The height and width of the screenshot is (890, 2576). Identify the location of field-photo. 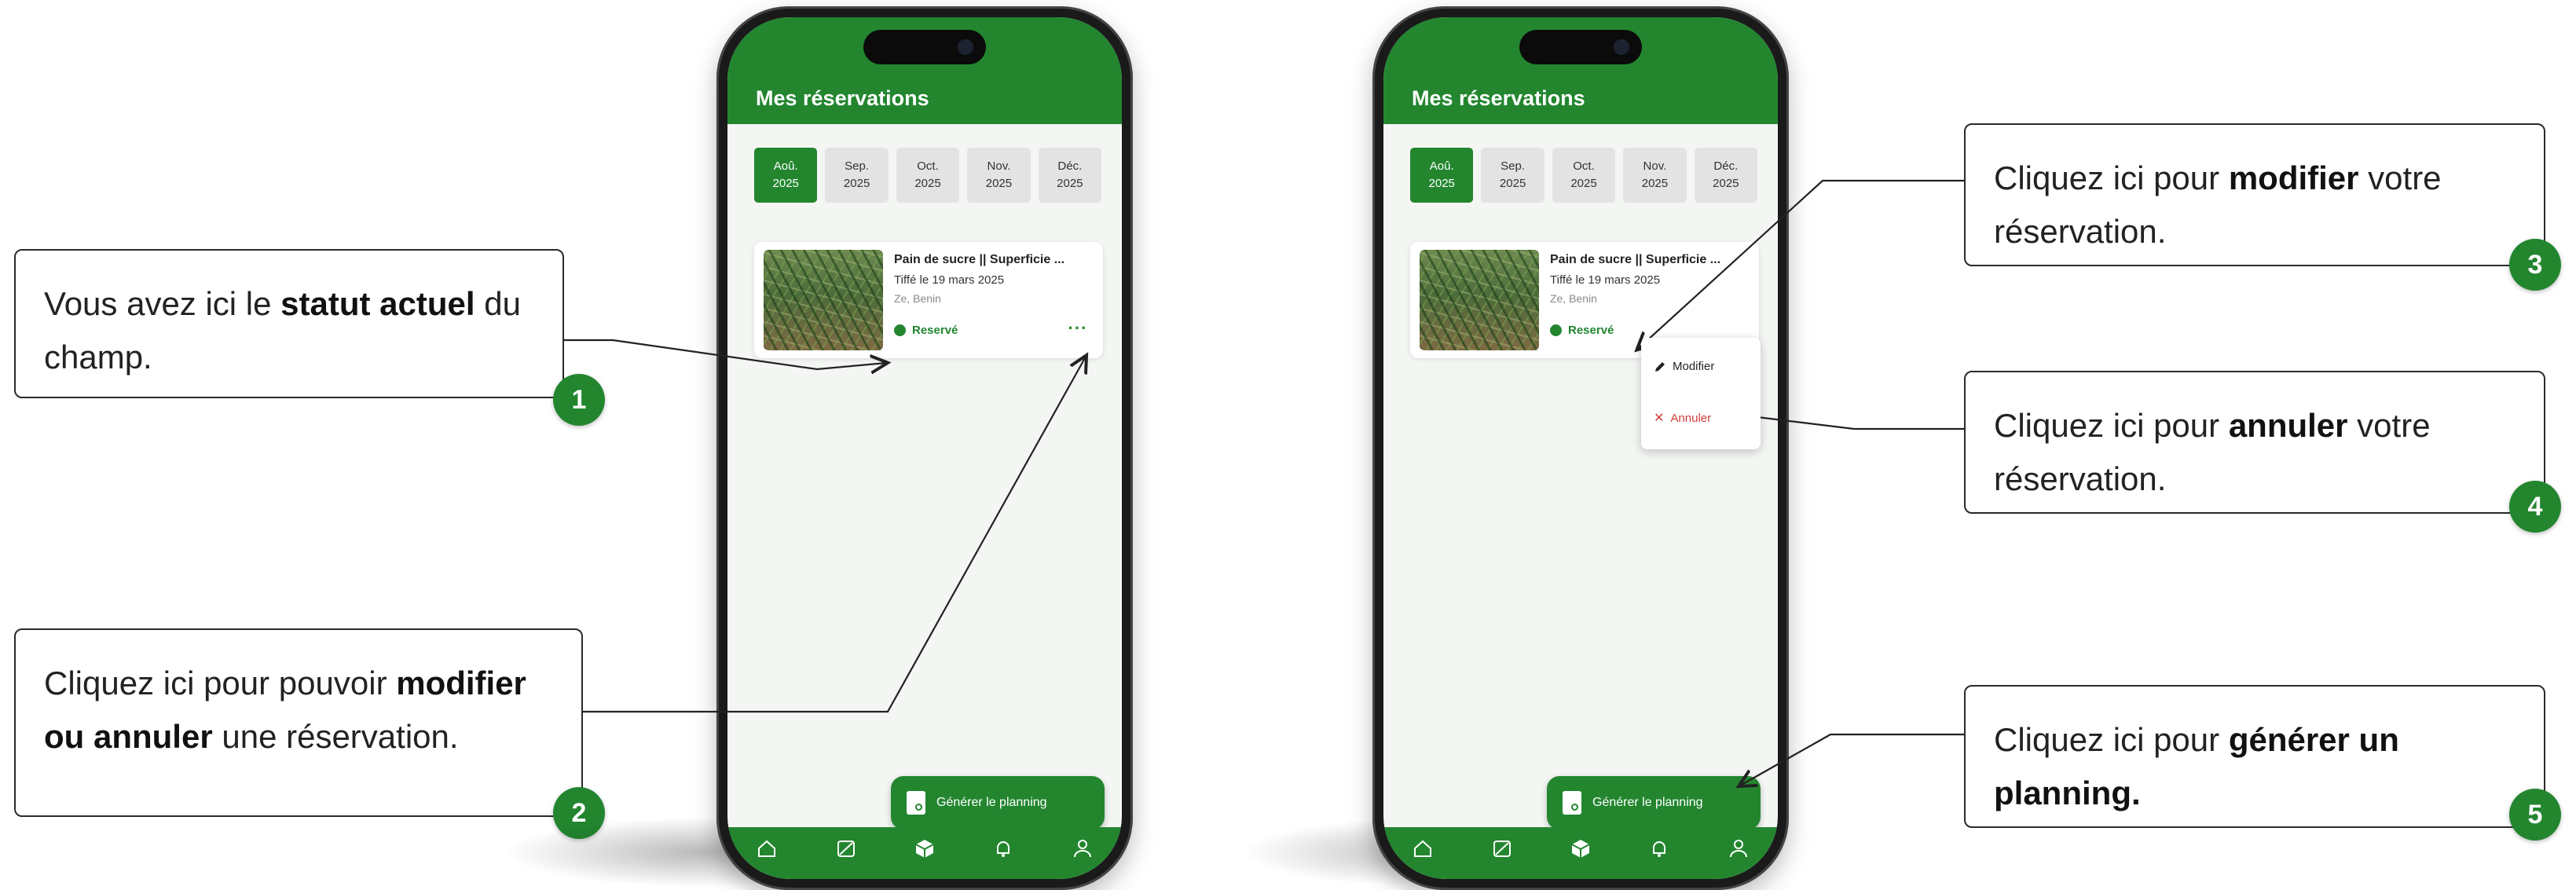
(823, 300).